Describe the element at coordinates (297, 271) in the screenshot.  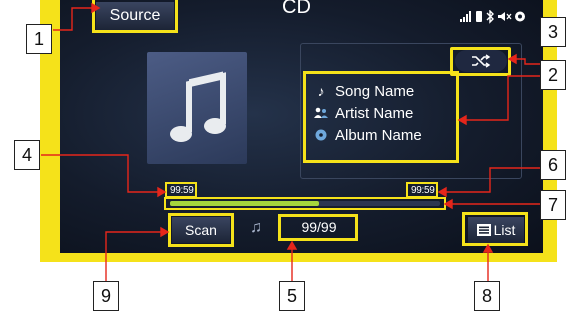
I see `callout-lines-lower` at that location.